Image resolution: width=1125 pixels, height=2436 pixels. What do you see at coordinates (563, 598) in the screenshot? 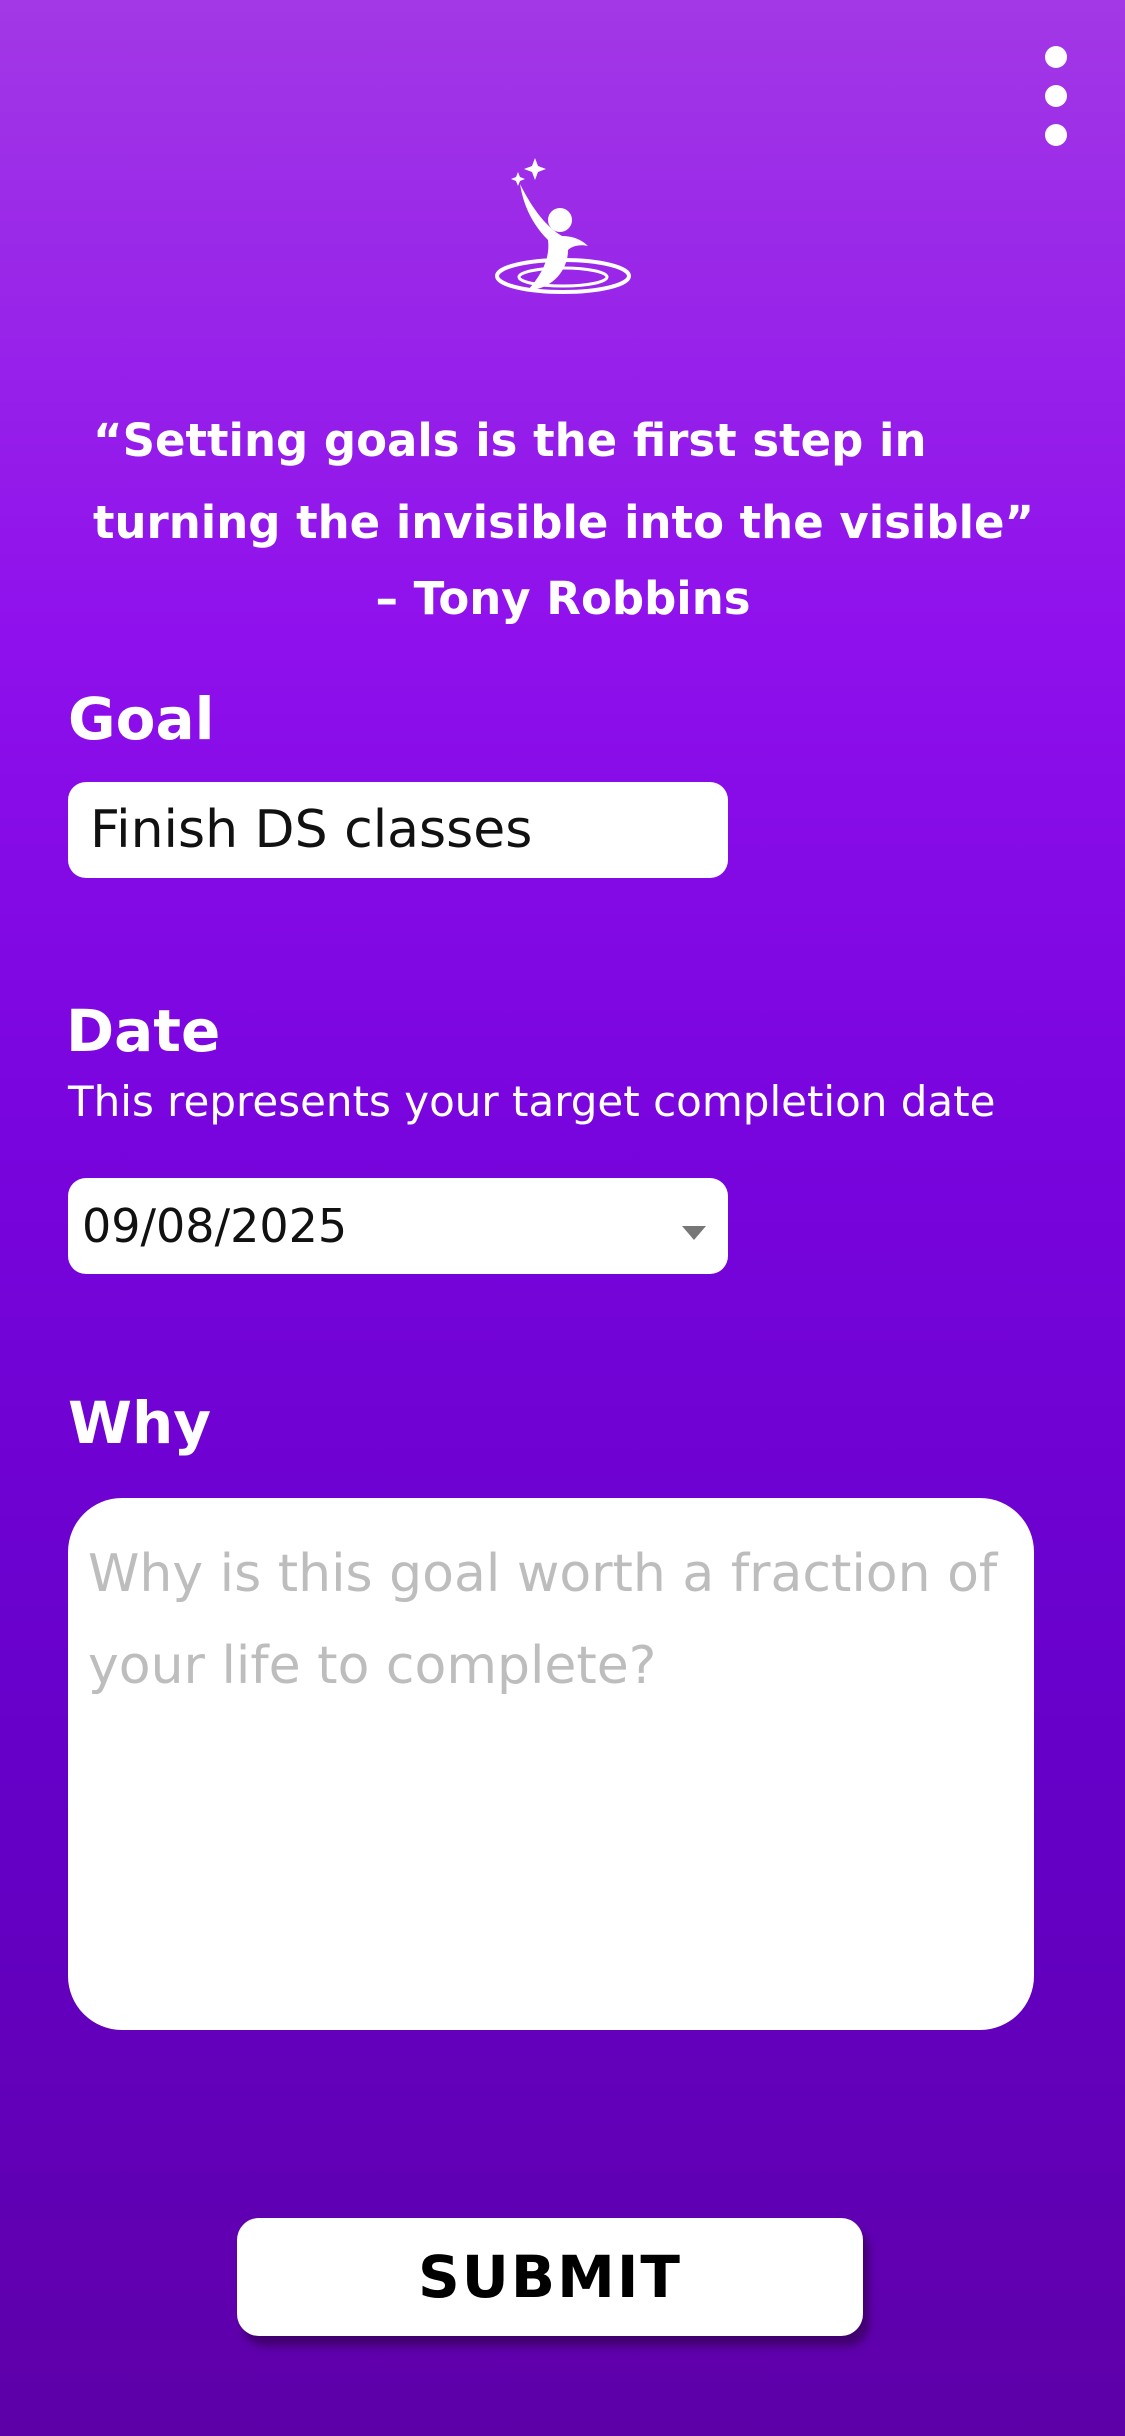
I see `quote-author: – Tony Robbins` at bounding box center [563, 598].